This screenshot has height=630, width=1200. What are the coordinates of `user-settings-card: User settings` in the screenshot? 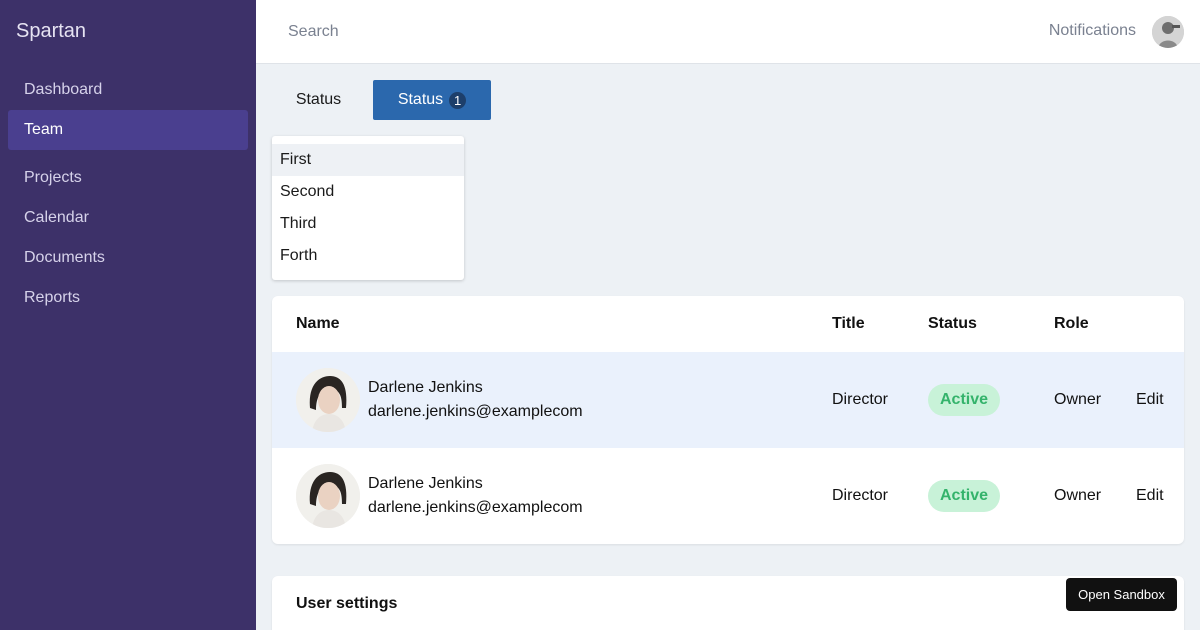 It's located at (728, 603).